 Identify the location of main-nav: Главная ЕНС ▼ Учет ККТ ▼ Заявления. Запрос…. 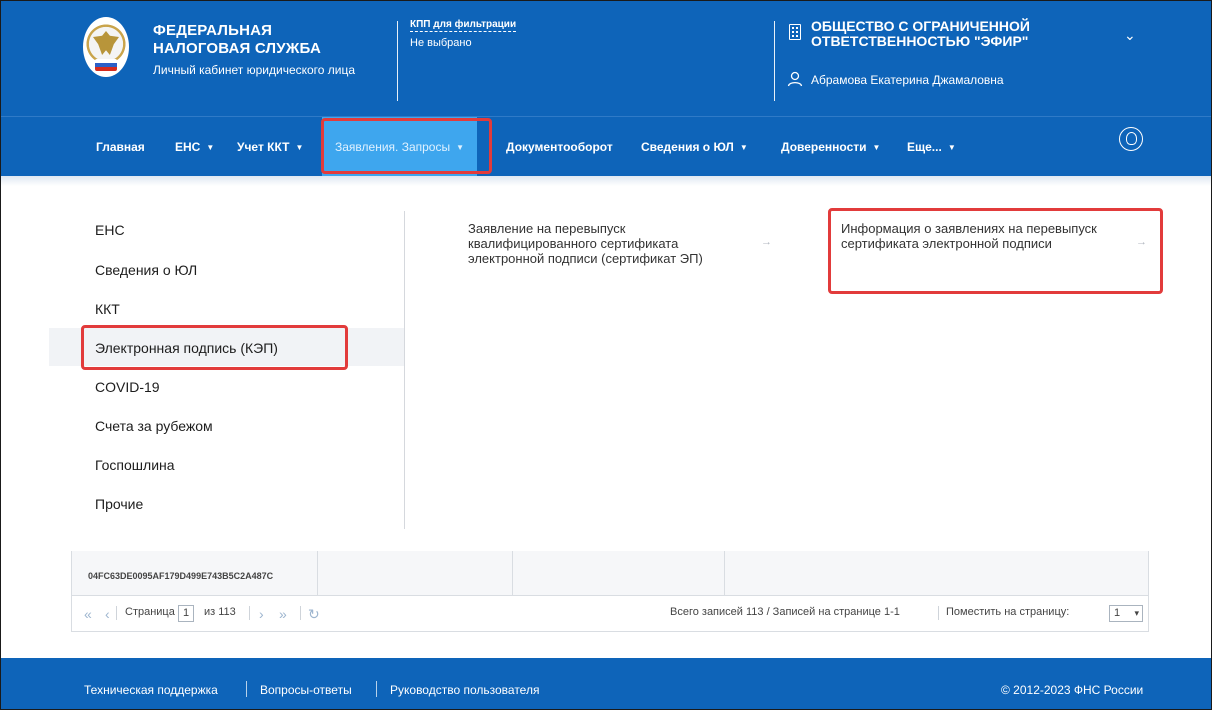
(606, 146).